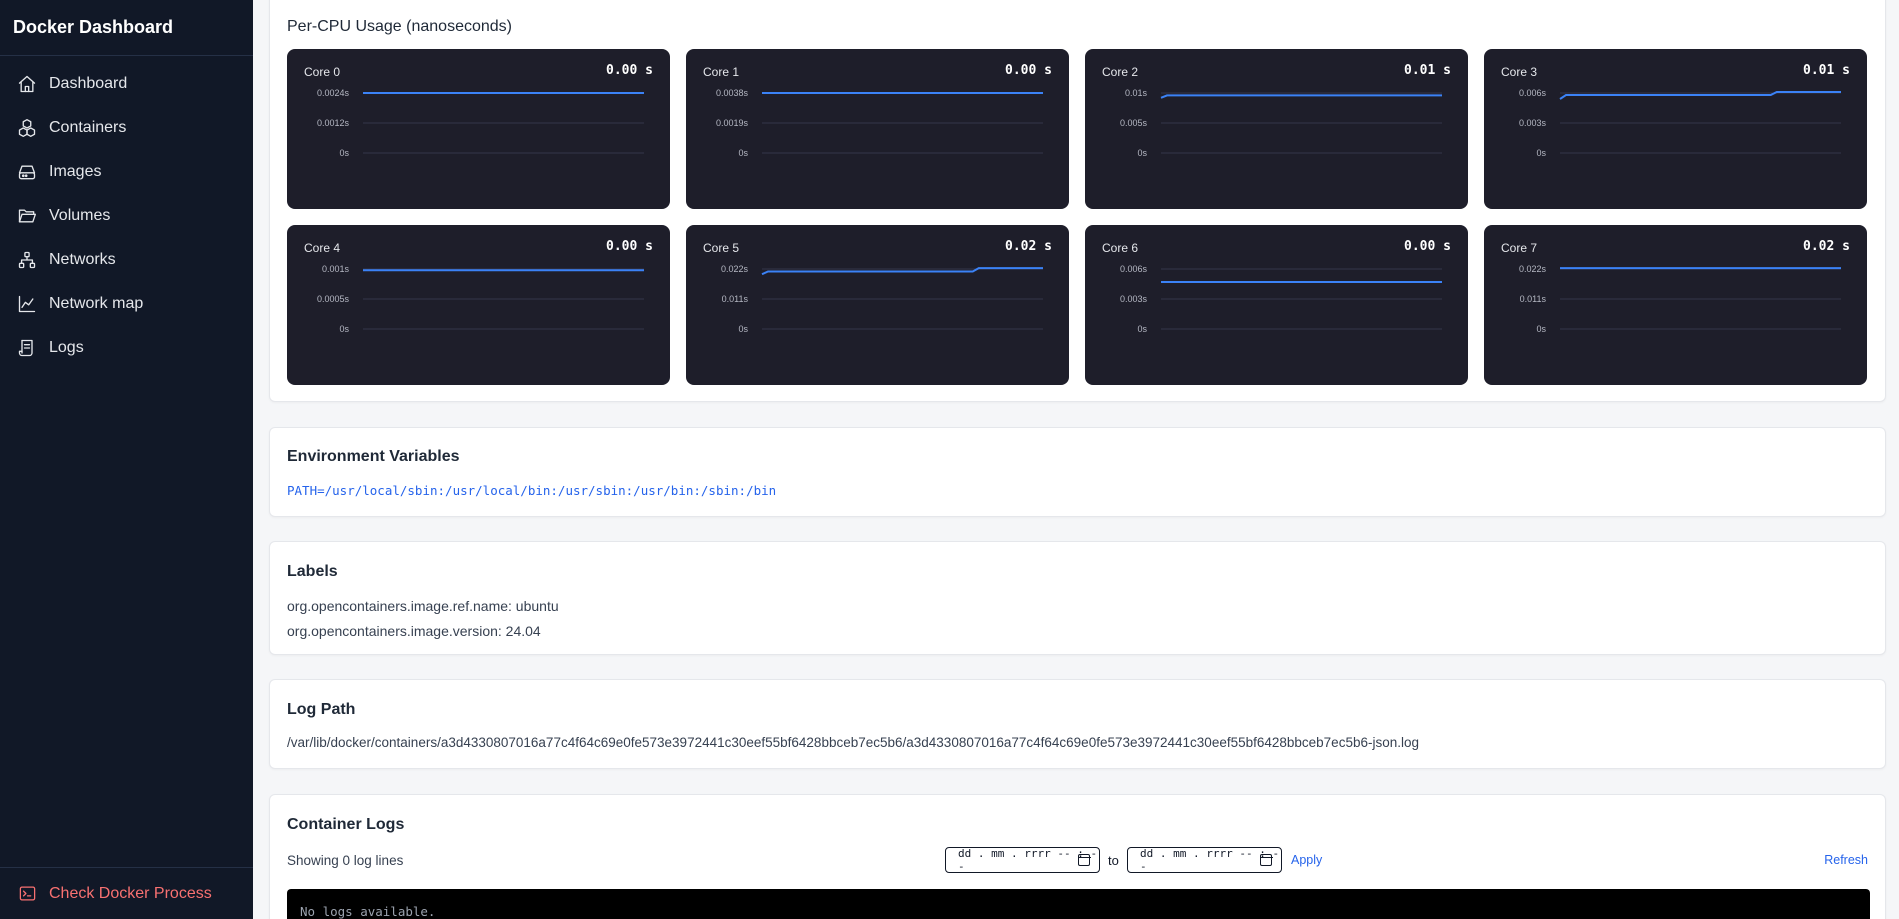  What do you see at coordinates (1134, 299) in the screenshot?
I see `y-tick-label: 0.003s` at bounding box center [1134, 299].